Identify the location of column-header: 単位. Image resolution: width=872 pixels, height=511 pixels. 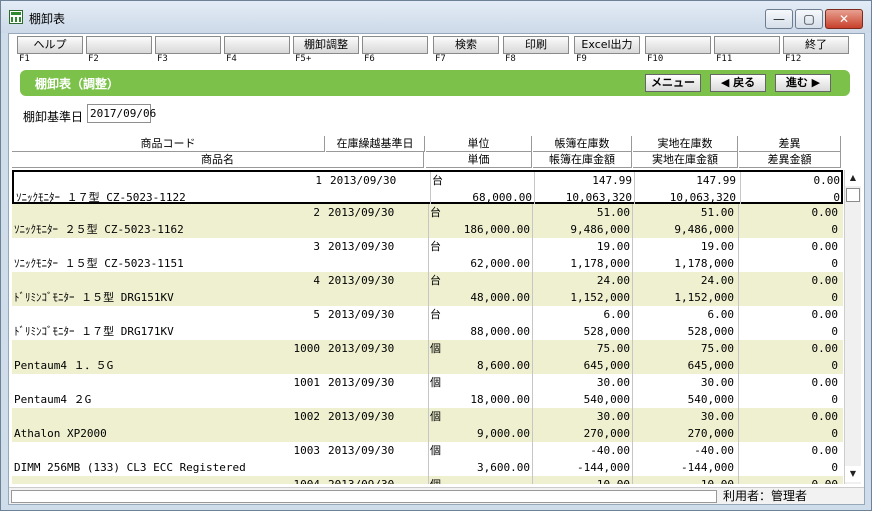
(479, 144).